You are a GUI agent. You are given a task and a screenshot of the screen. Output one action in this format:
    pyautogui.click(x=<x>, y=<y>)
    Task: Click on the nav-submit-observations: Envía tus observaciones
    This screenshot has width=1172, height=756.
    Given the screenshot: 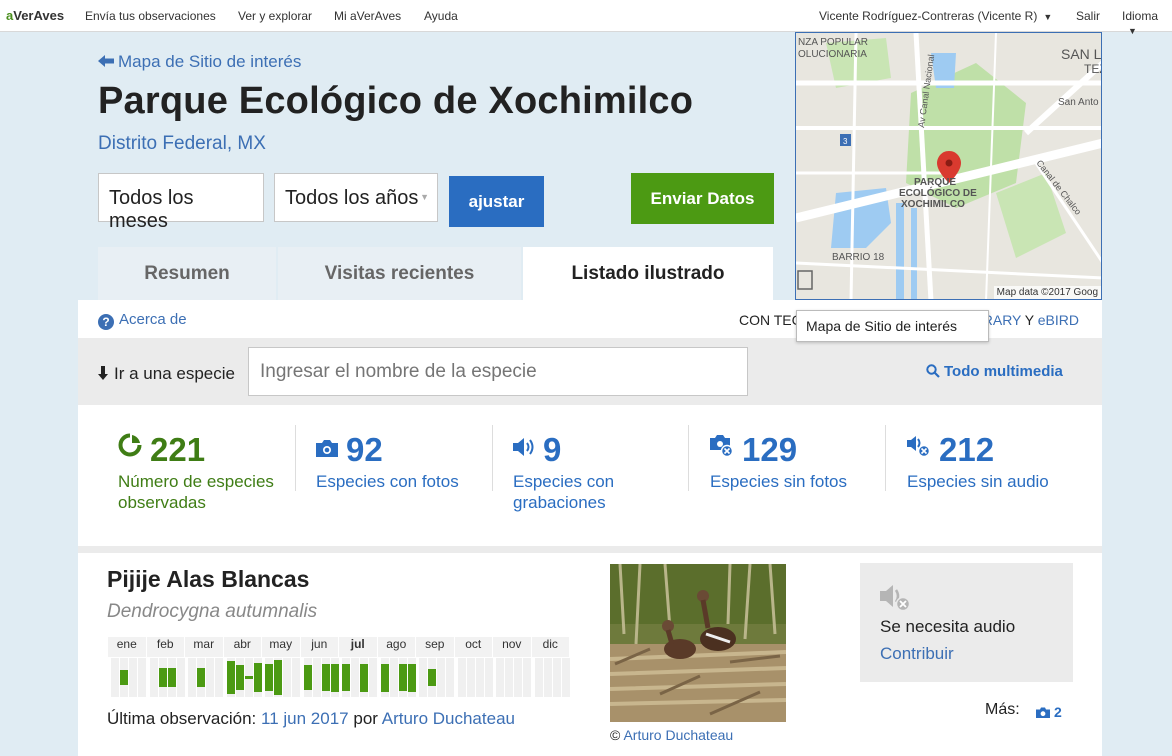 What is the action you would take?
    pyautogui.click(x=150, y=16)
    